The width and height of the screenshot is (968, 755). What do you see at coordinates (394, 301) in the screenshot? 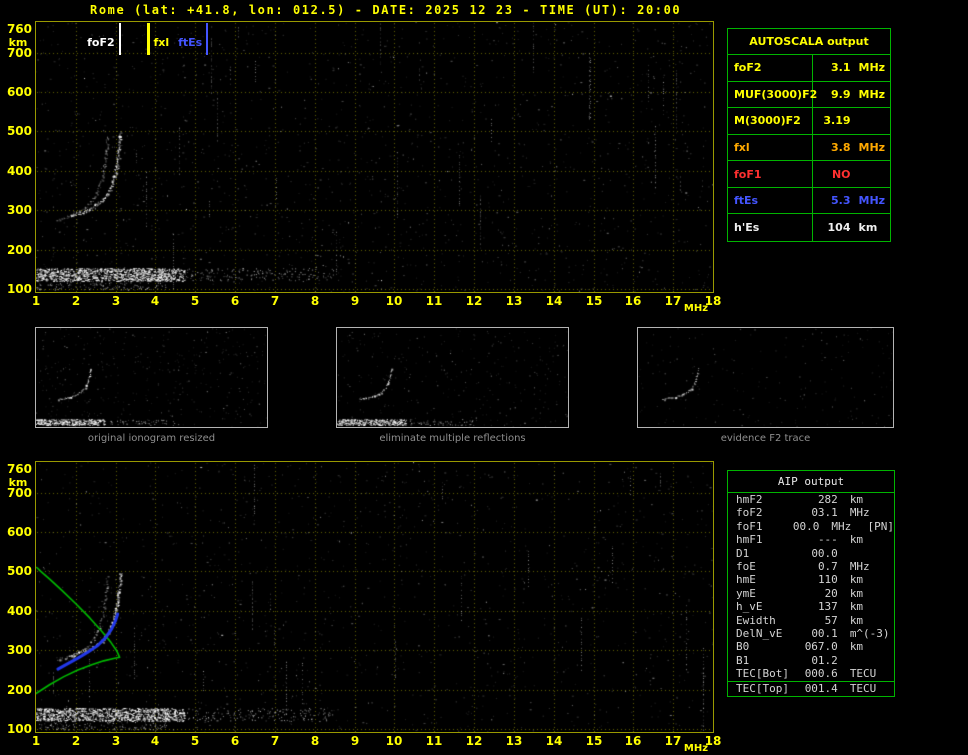
I see `x-axis-tick-label-top: 10` at bounding box center [394, 301].